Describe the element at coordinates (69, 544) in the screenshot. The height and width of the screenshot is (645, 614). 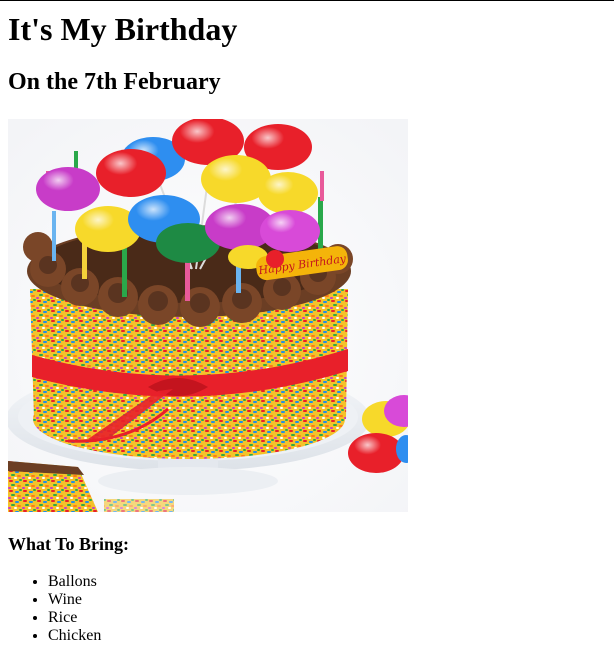
I see `bring-heading: What To Bring:` at that location.